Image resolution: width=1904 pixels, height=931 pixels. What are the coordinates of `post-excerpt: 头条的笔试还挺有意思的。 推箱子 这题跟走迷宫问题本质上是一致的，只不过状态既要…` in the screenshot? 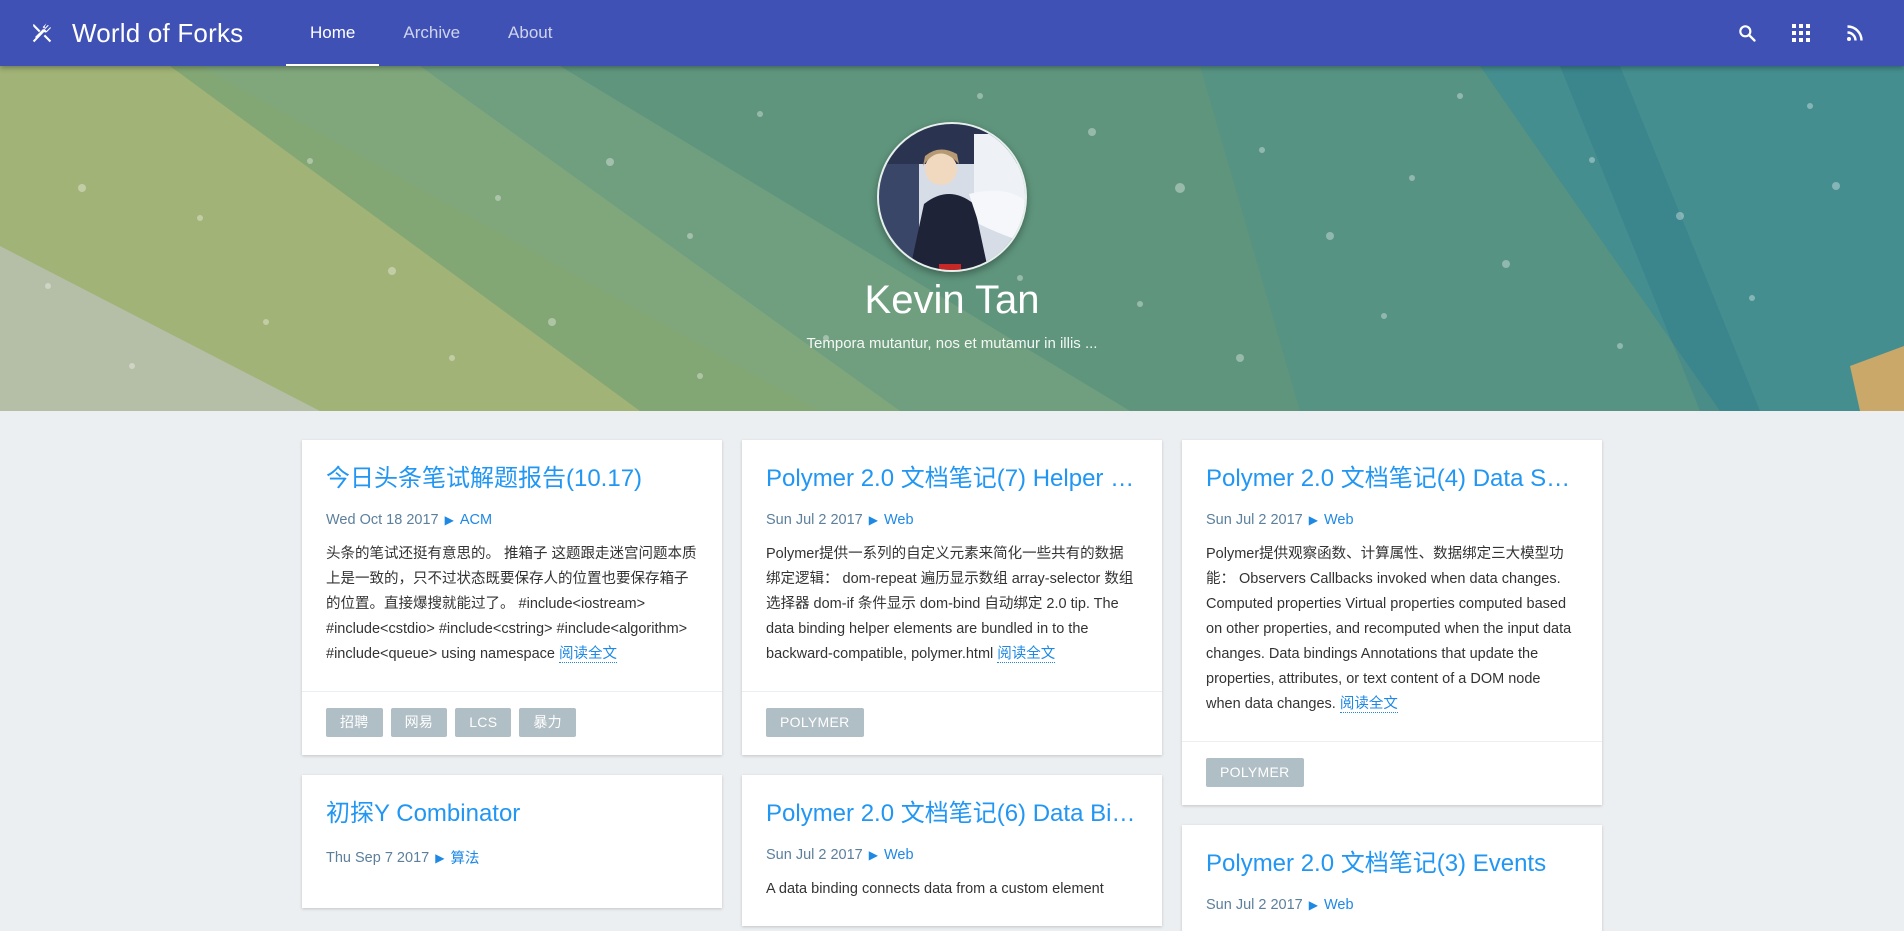 It's located at (512, 604).